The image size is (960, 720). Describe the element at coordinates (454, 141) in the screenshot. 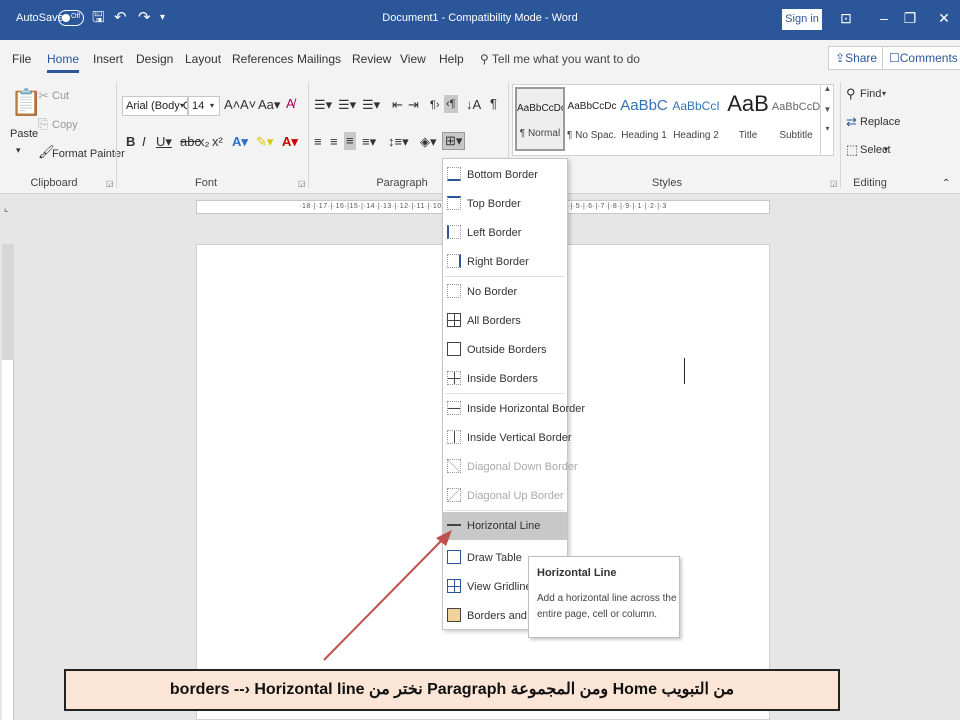

I see `borders-button: ⊞▾` at that location.